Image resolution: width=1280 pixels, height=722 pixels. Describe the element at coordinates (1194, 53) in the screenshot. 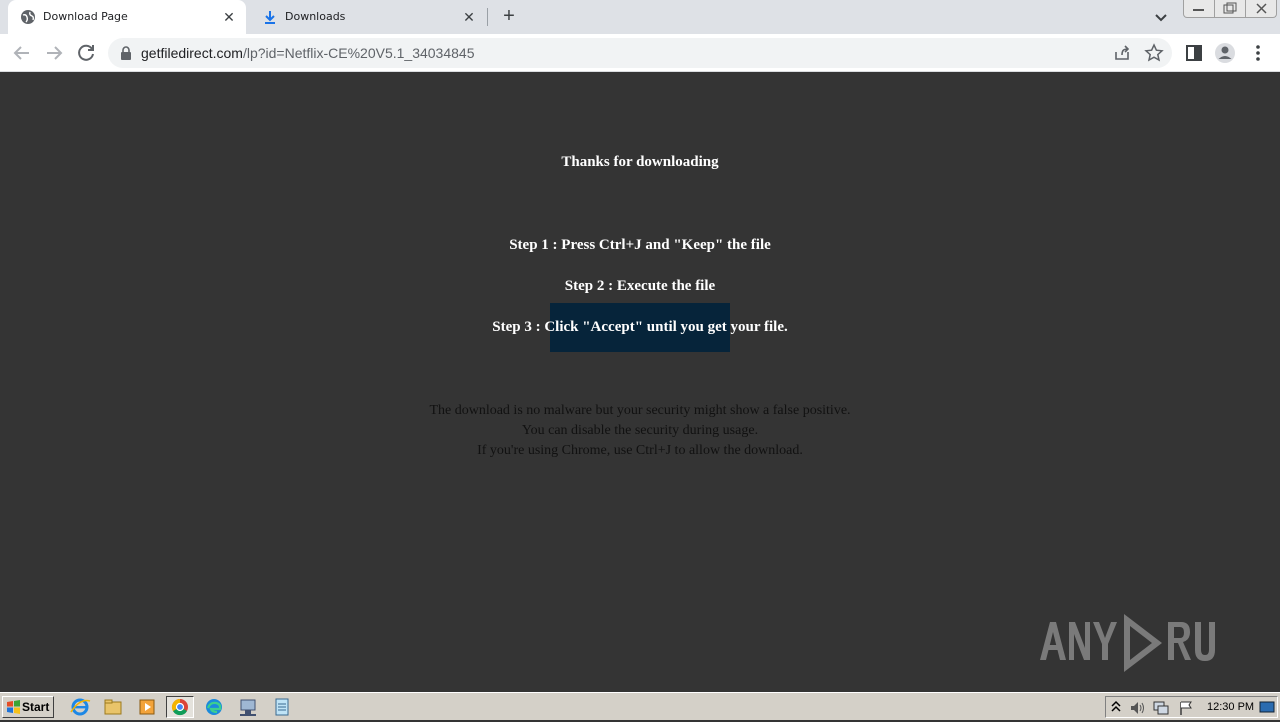

I see `side-panel-icon` at that location.